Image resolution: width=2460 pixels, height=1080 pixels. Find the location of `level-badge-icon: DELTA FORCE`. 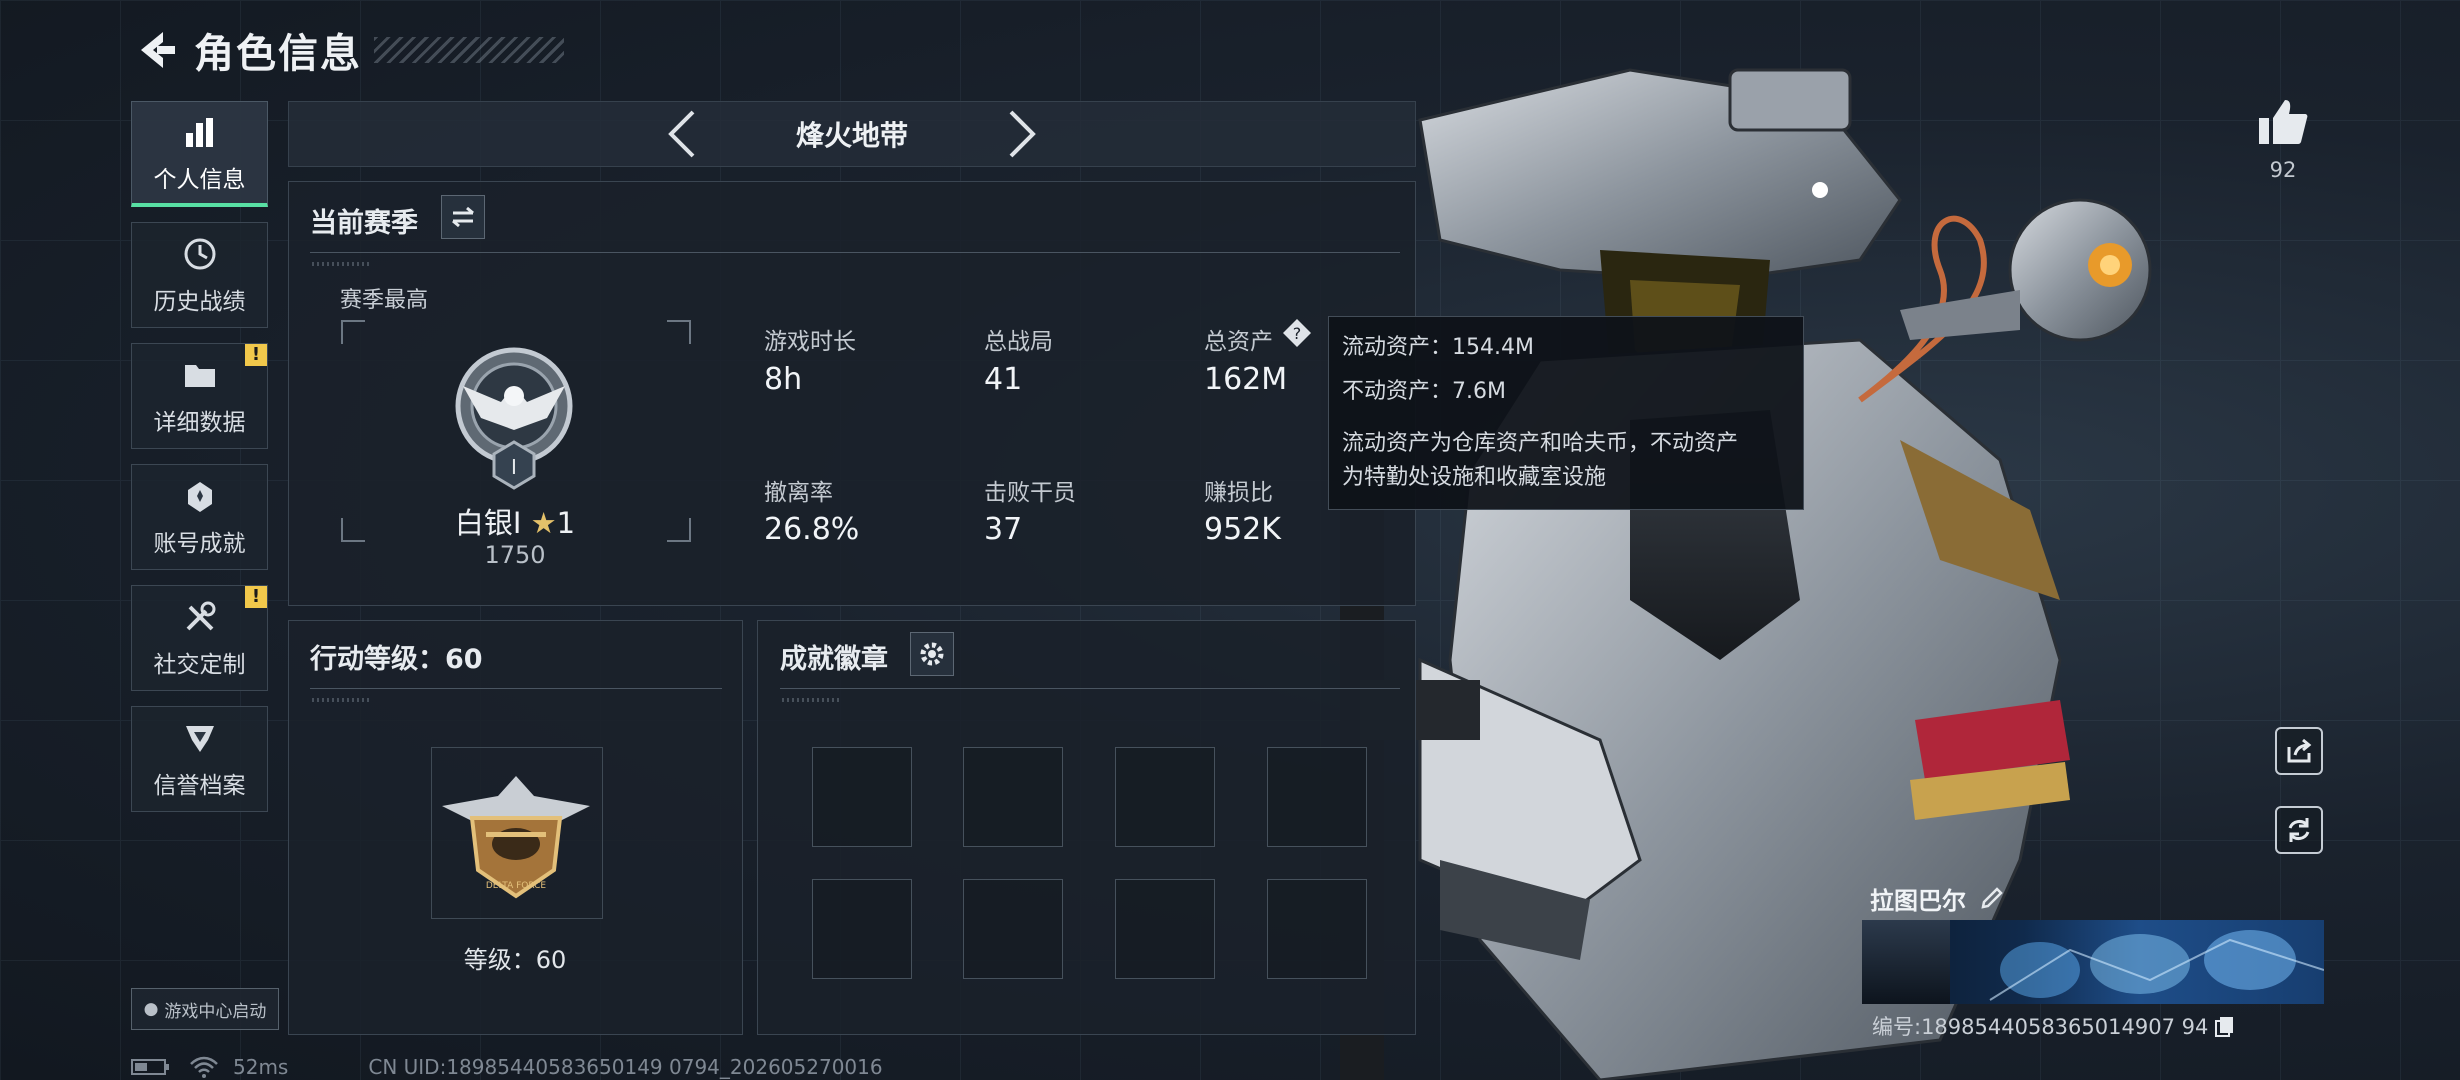

level-badge-icon: DELTA FORCE is located at coordinates (516, 837).